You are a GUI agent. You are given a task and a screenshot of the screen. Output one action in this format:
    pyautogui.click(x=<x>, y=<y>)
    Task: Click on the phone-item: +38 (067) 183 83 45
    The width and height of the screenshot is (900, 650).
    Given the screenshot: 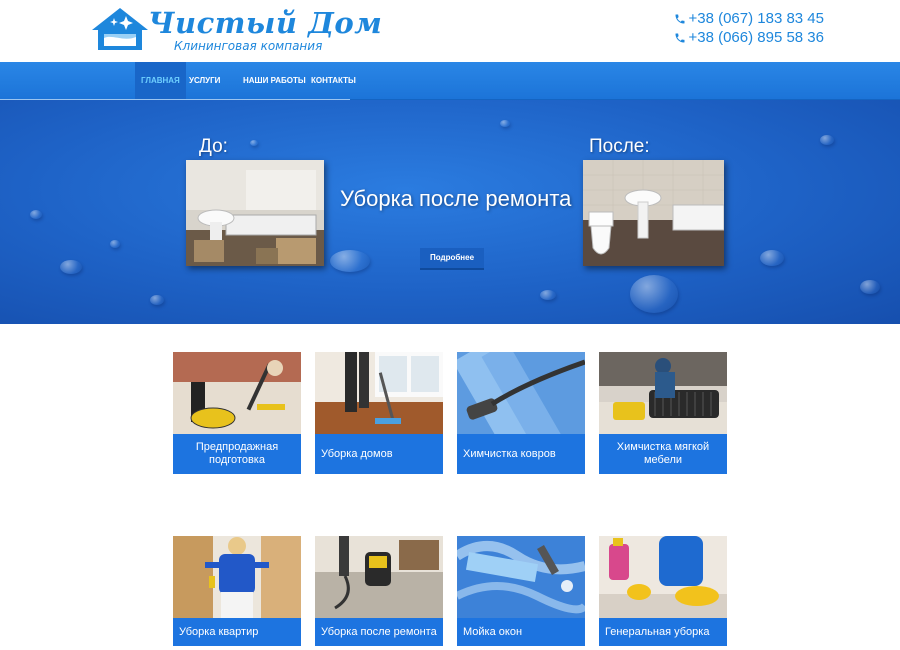 What is the action you would take?
    pyautogui.click(x=749, y=18)
    